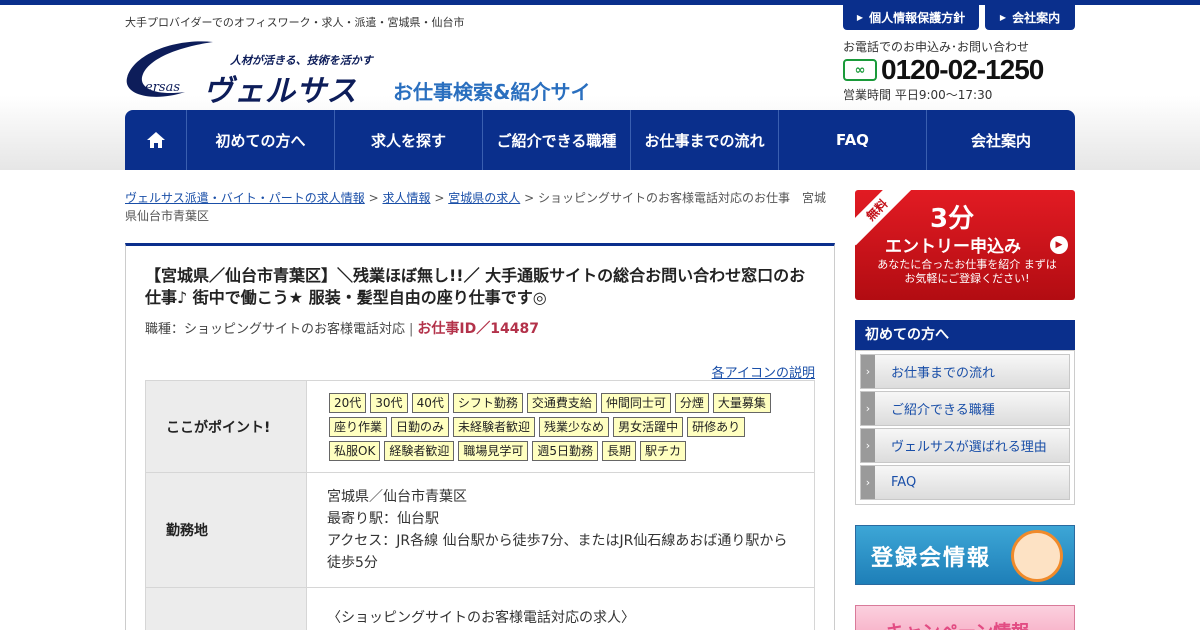  I want to click on description-cell: 〈ショッピングサイトのお客様電話対応の求人〉, so click(560, 608).